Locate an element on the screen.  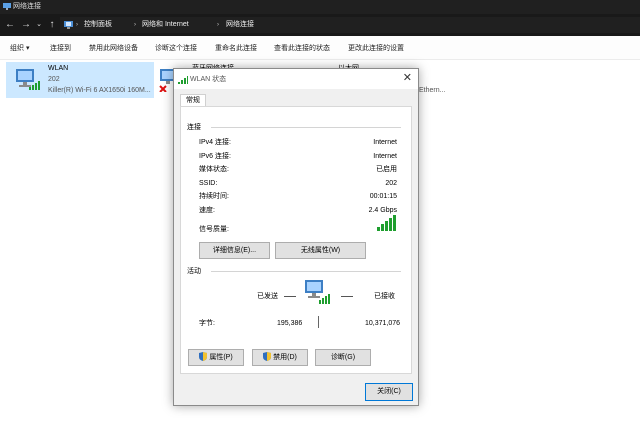
ssid-value: 202 is located at coordinates (391, 183).